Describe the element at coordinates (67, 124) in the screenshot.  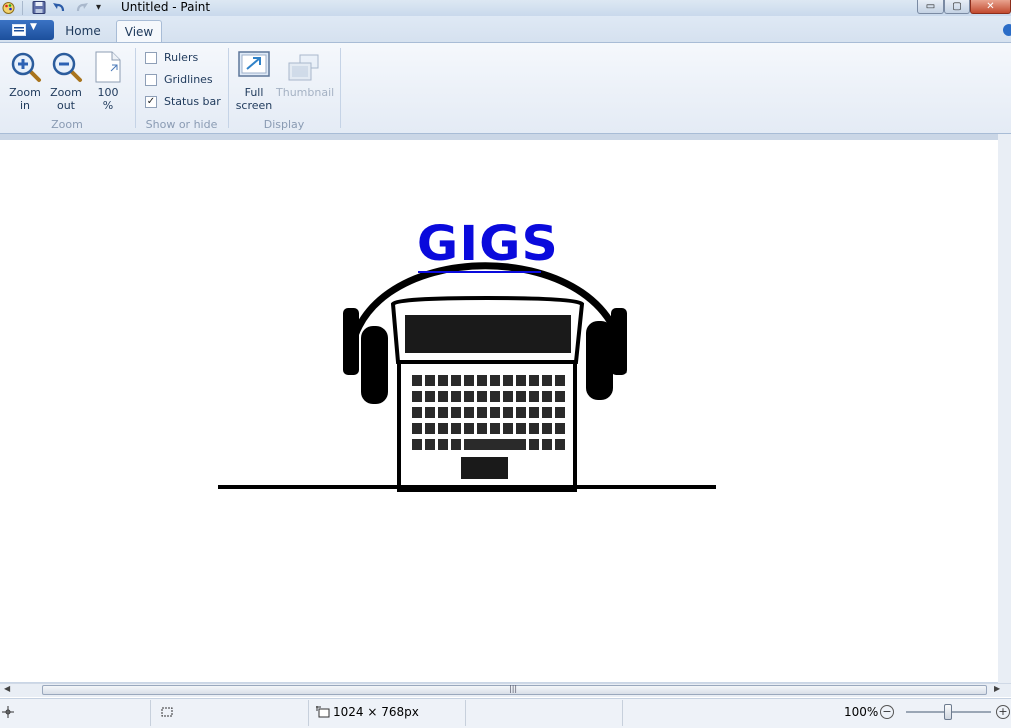
I see `zoom-group-label: Zoom` at that location.